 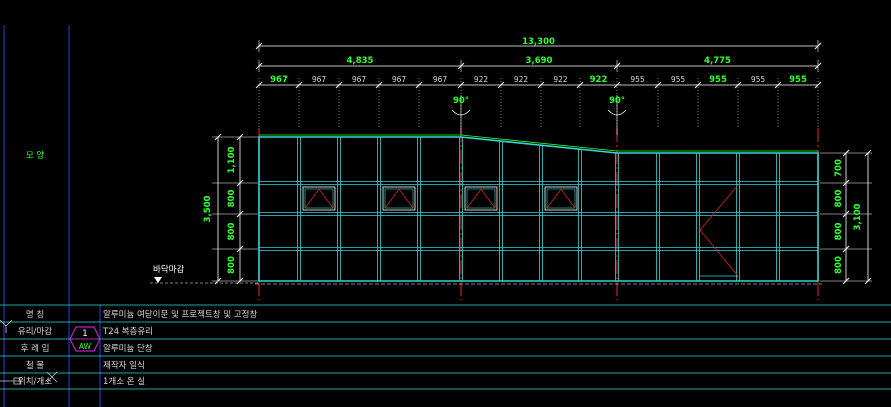 What do you see at coordinates (84, 334) in the screenshot?
I see `mark-number: 1` at bounding box center [84, 334].